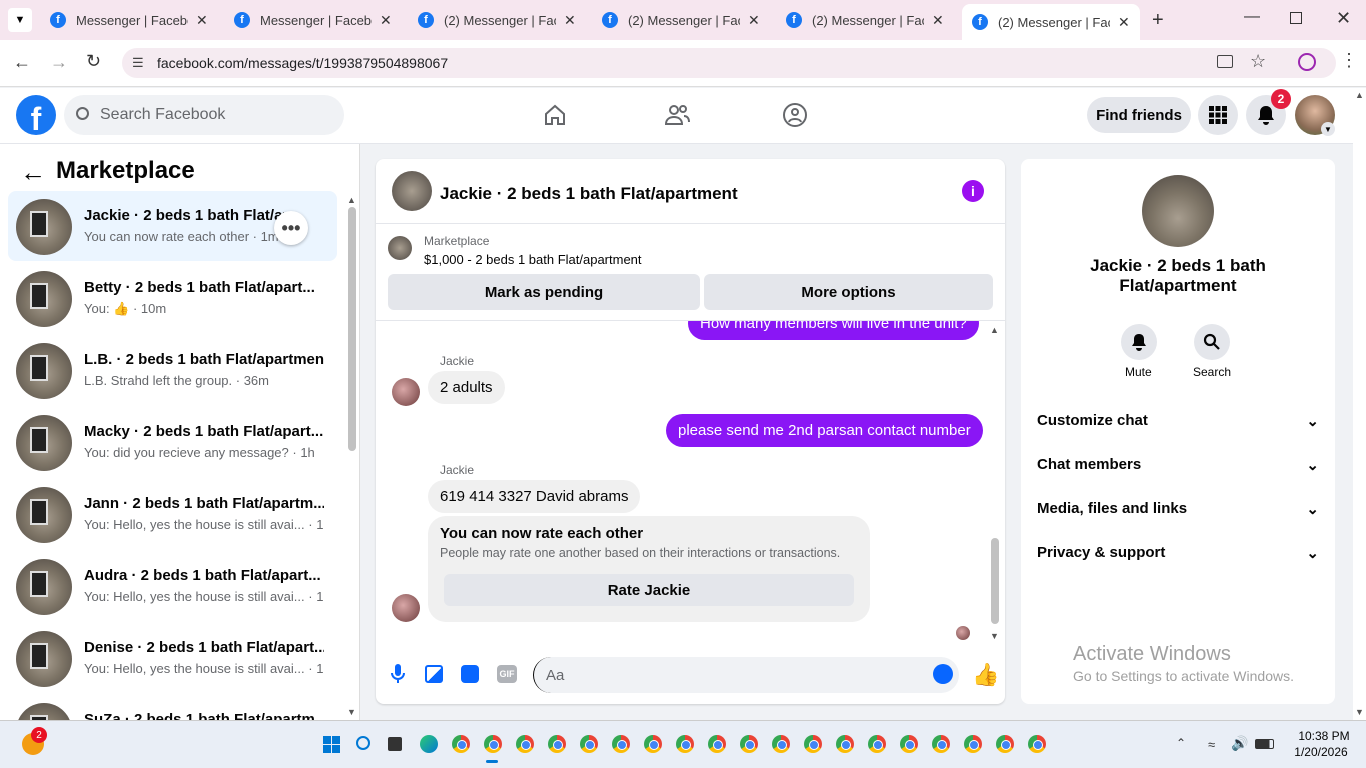  Describe the element at coordinates (943, 674) in the screenshot. I see `emoji-icon` at that location.